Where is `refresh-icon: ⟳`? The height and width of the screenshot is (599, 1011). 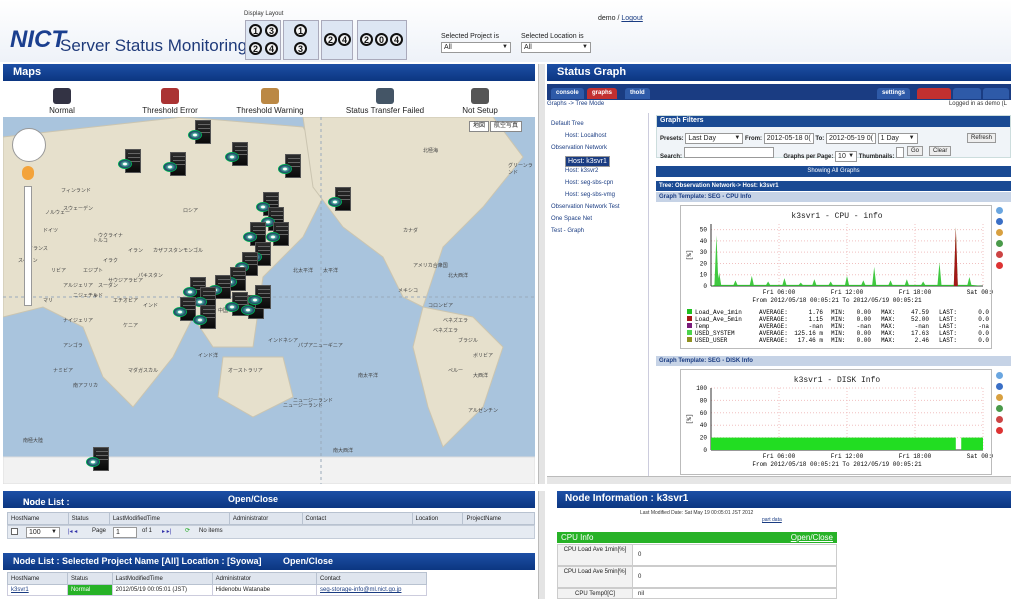 refresh-icon: ⟳ is located at coordinates (187, 530).